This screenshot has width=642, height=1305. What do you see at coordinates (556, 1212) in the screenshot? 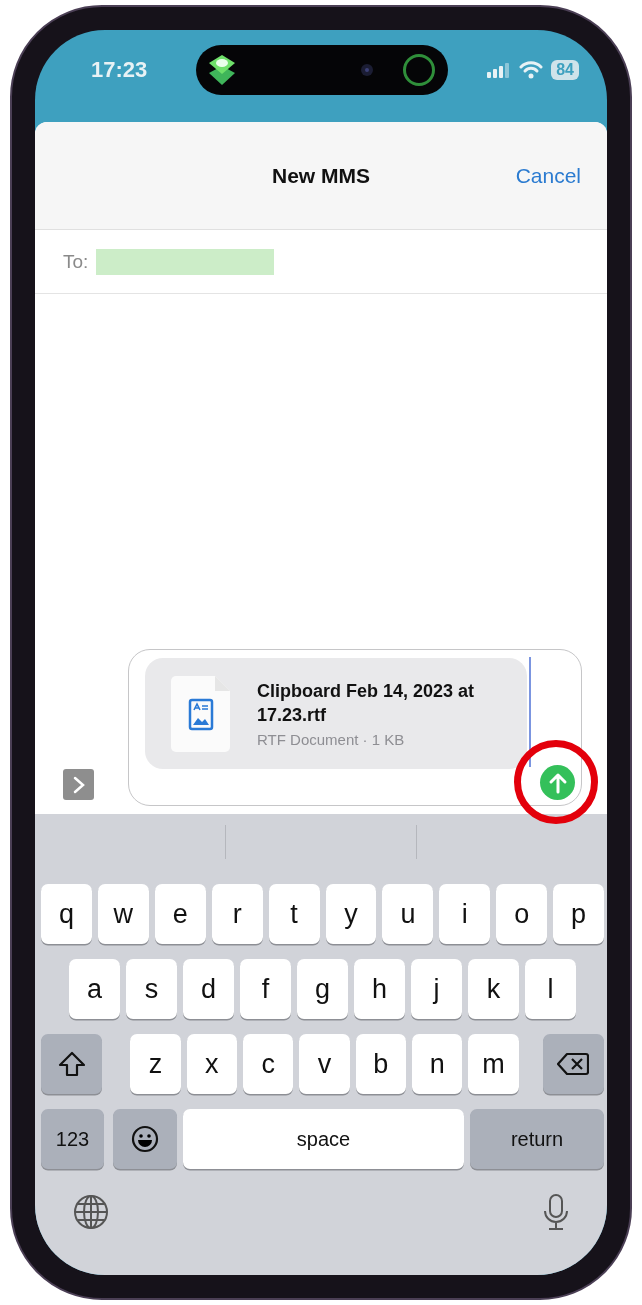
I see `microphone-icon` at bounding box center [556, 1212].